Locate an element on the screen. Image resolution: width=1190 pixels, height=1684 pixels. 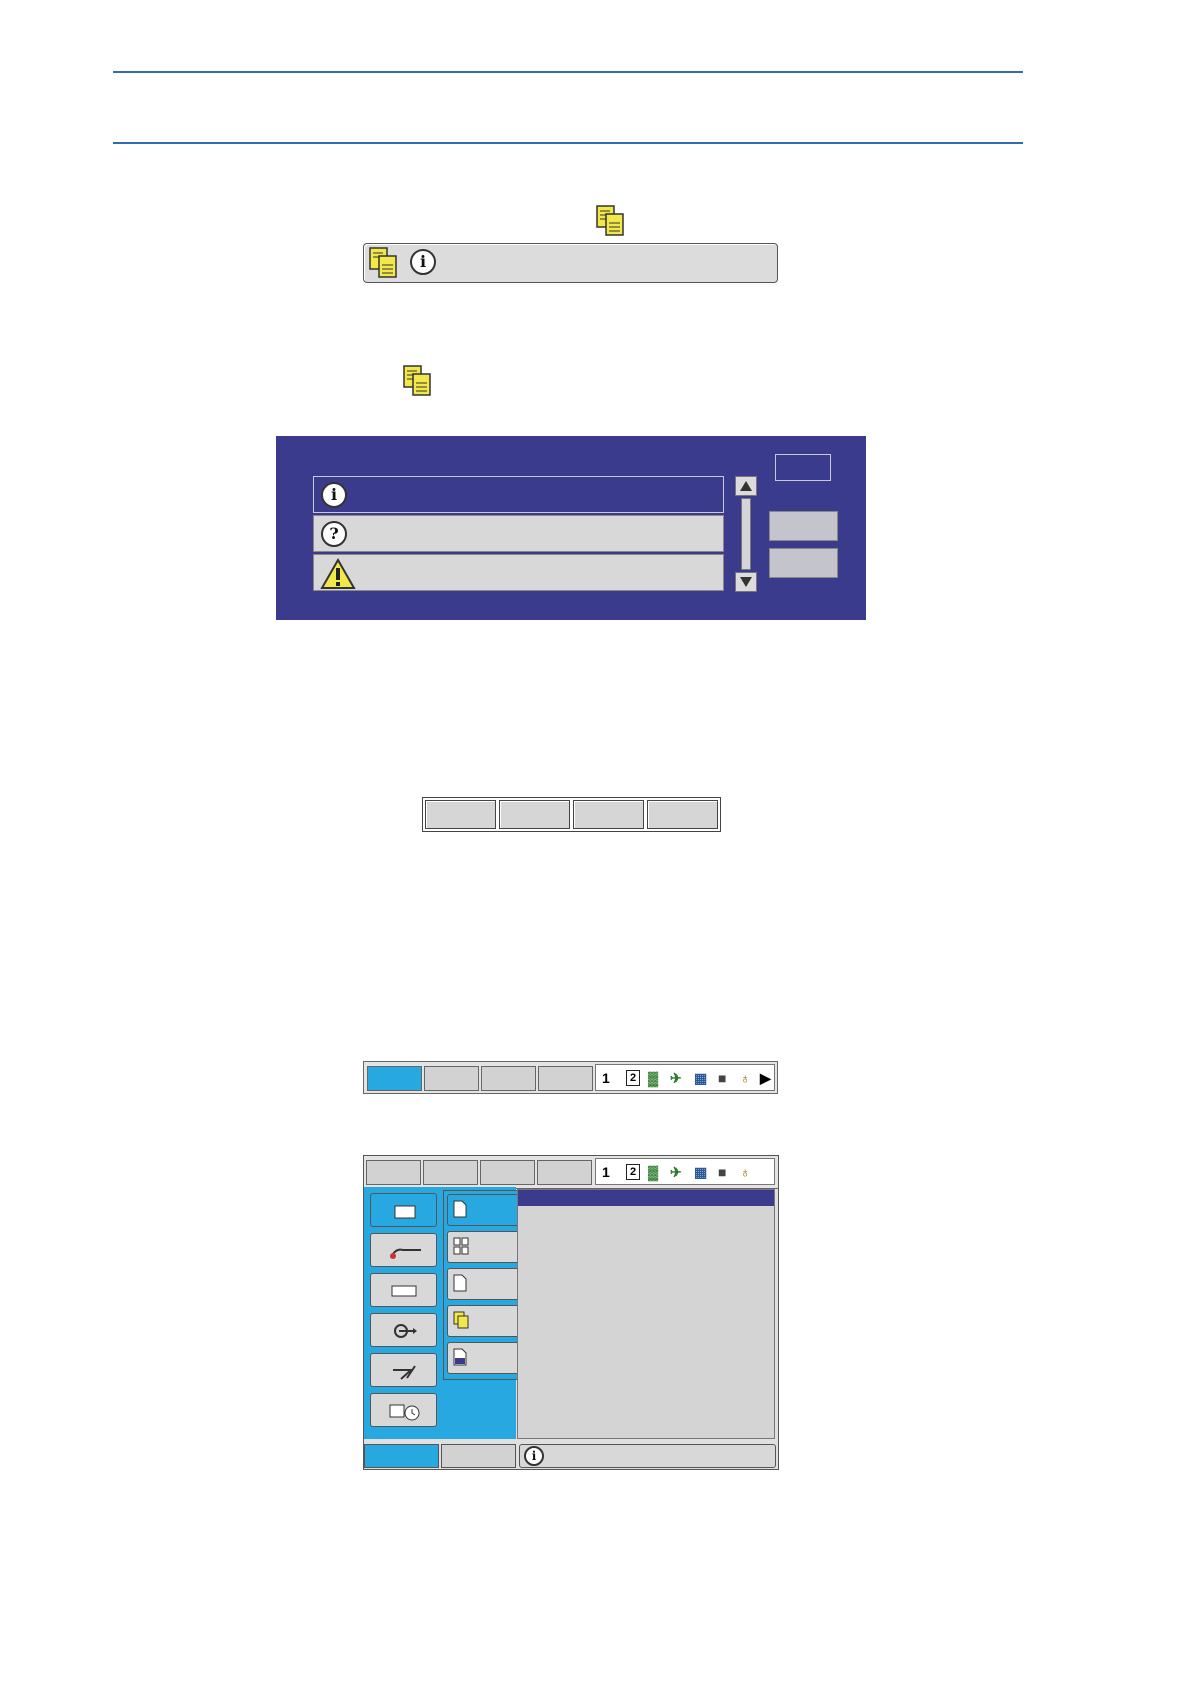
robot-icon is located at coordinates (404, 1372).